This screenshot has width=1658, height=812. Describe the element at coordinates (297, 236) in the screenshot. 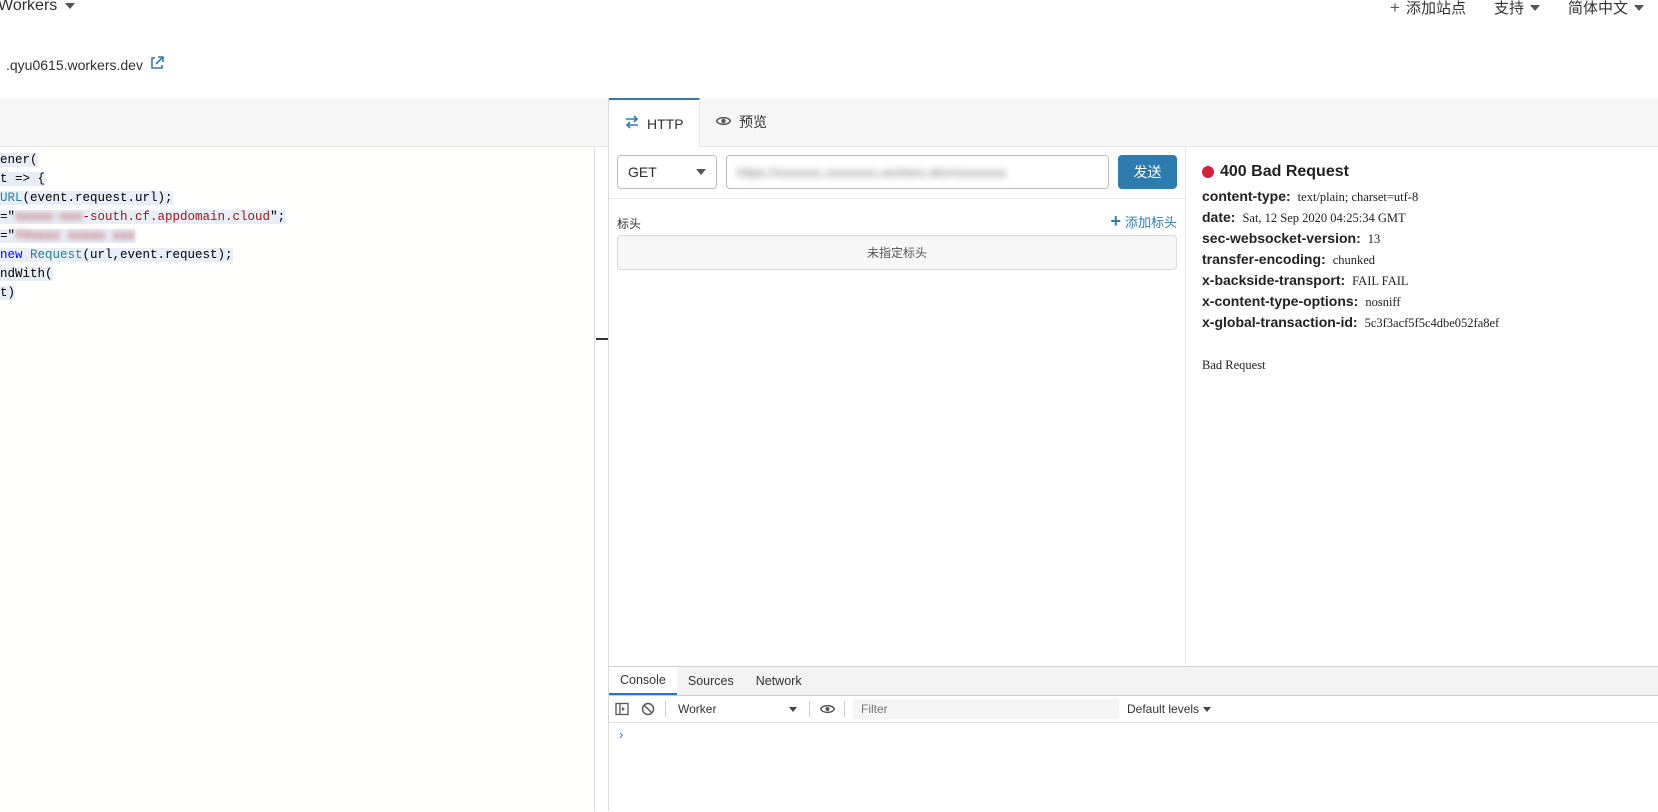

I see `code-line: ="YVxxxx xxxxx xxx` at that location.